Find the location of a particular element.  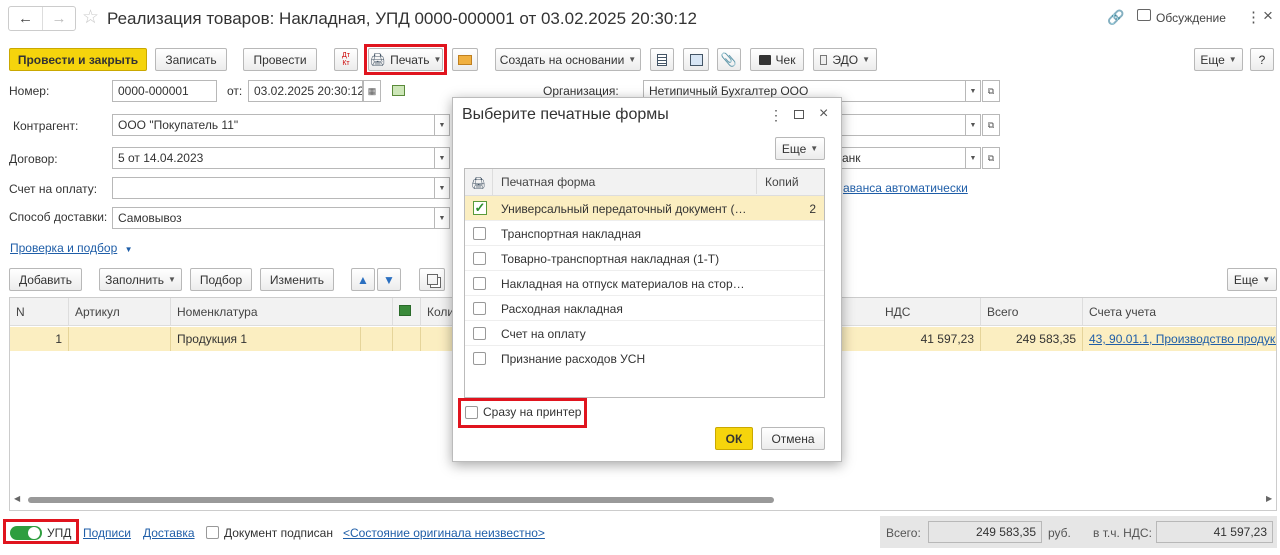

form-row: Транспортная накладная is located at coordinates (644, 233).